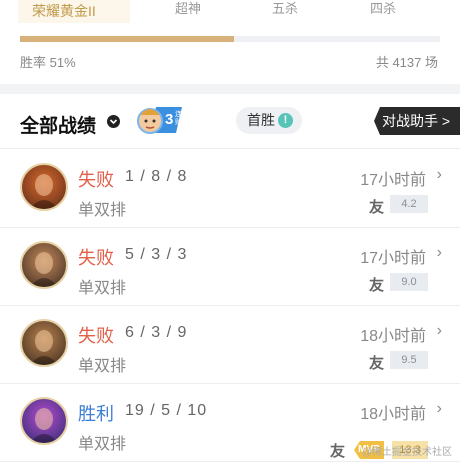 The width and height of the screenshot is (460, 462). What do you see at coordinates (230, 148) in the screenshot?
I see `separator` at bounding box center [230, 148].